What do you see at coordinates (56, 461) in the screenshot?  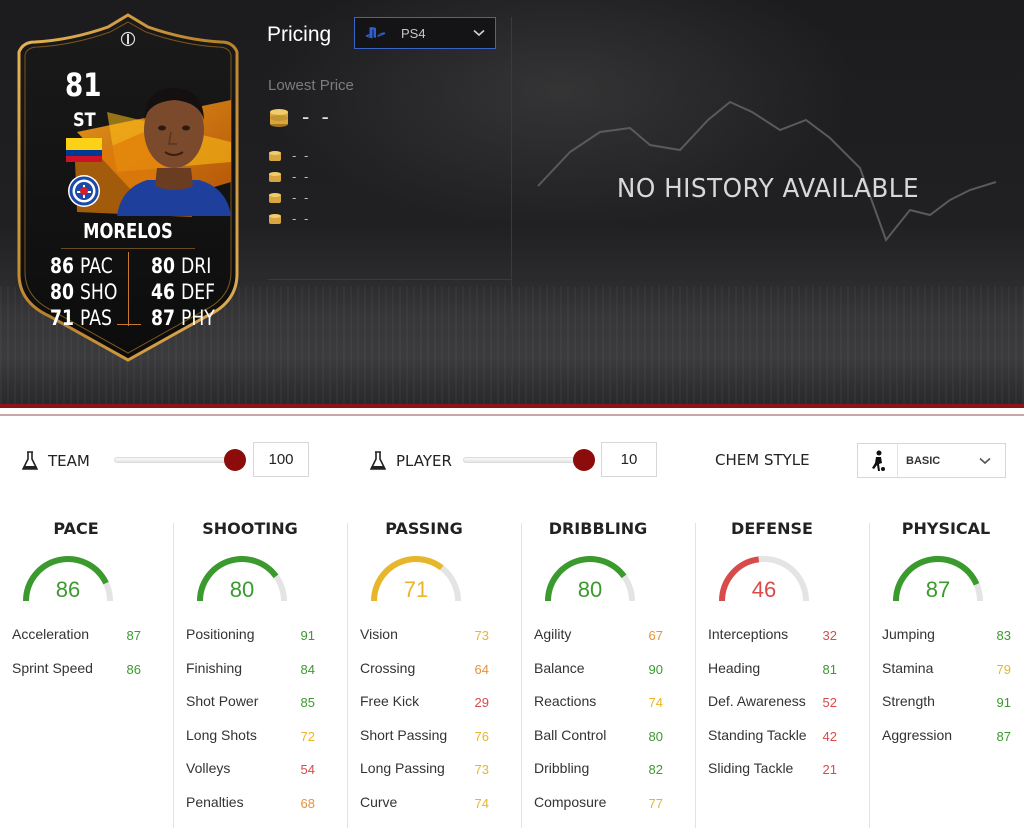 I see `team-chemistry-label: TEAM` at bounding box center [56, 461].